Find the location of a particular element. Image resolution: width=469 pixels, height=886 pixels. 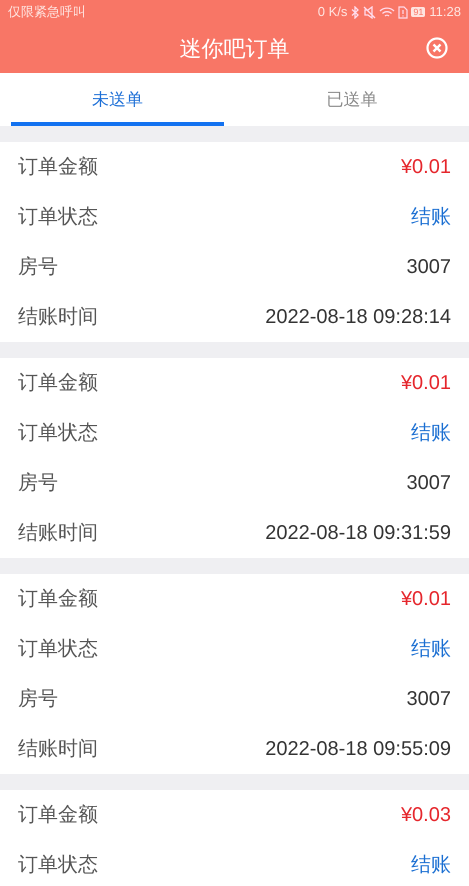

field-value: ¥0.03 is located at coordinates (425, 815).